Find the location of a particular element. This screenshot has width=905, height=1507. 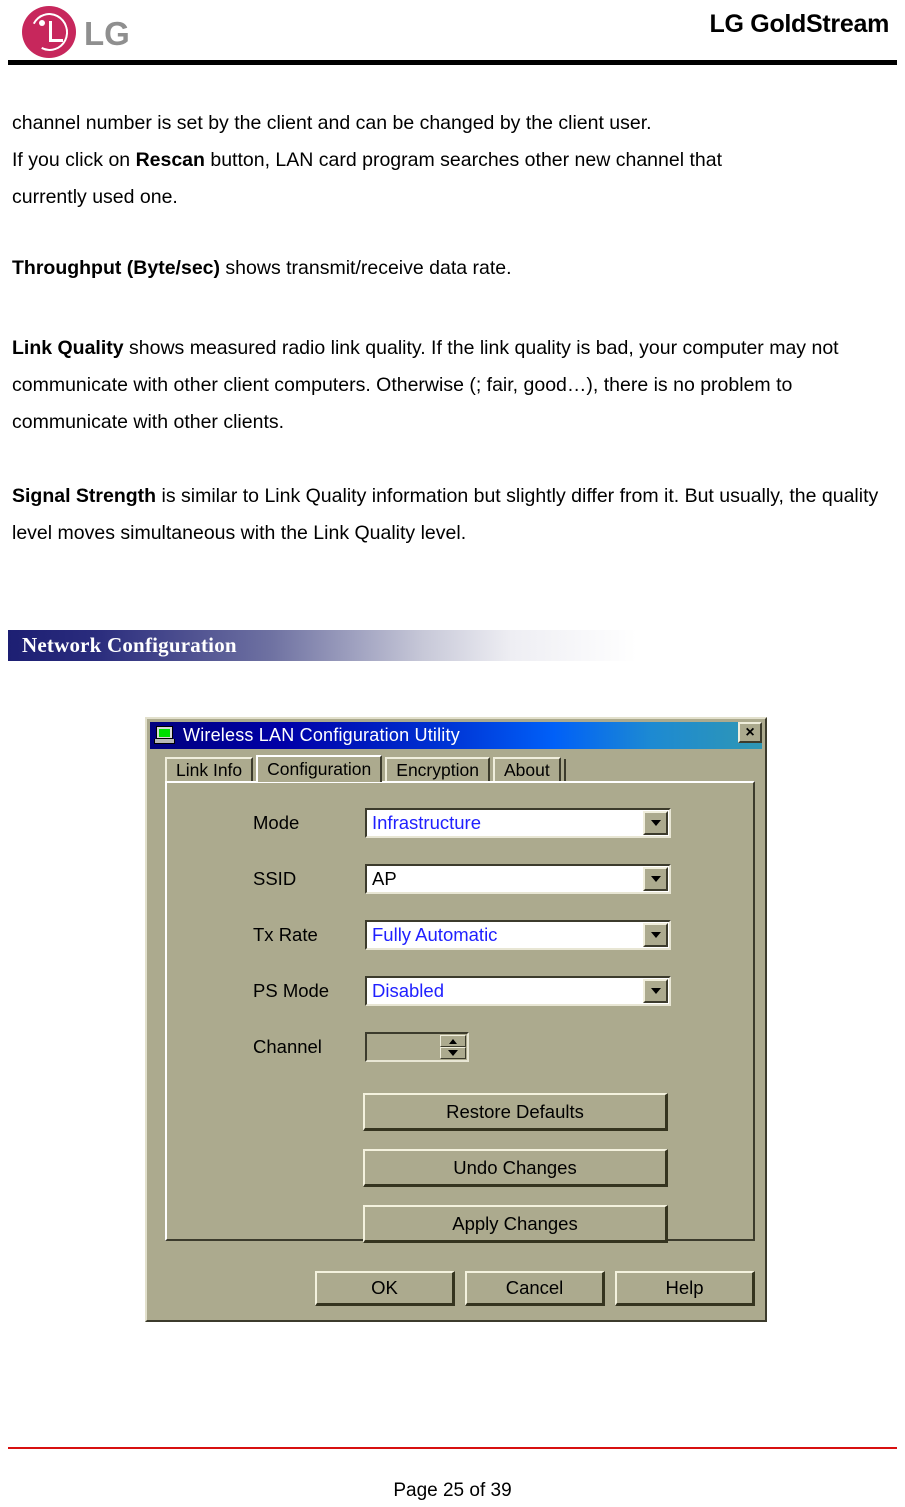

field-row-tx-rate: Tx Rate Fully Automatic is located at coordinates (460, 935).